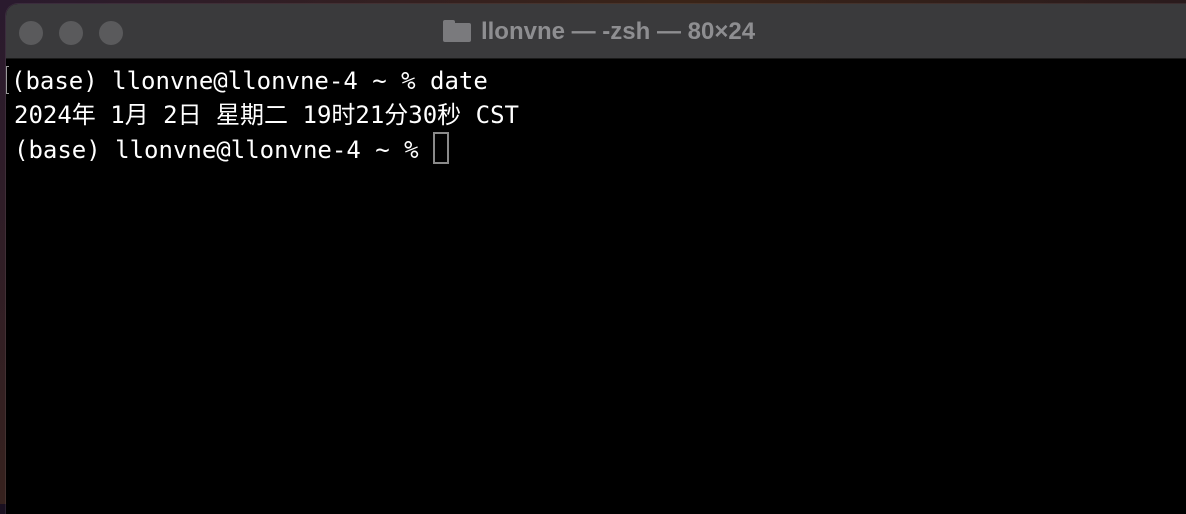 This screenshot has width=1186, height=514. I want to click on terminal-line: 2024年 1月 2日 星期二 19时21分30秒 CST, so click(600, 115).